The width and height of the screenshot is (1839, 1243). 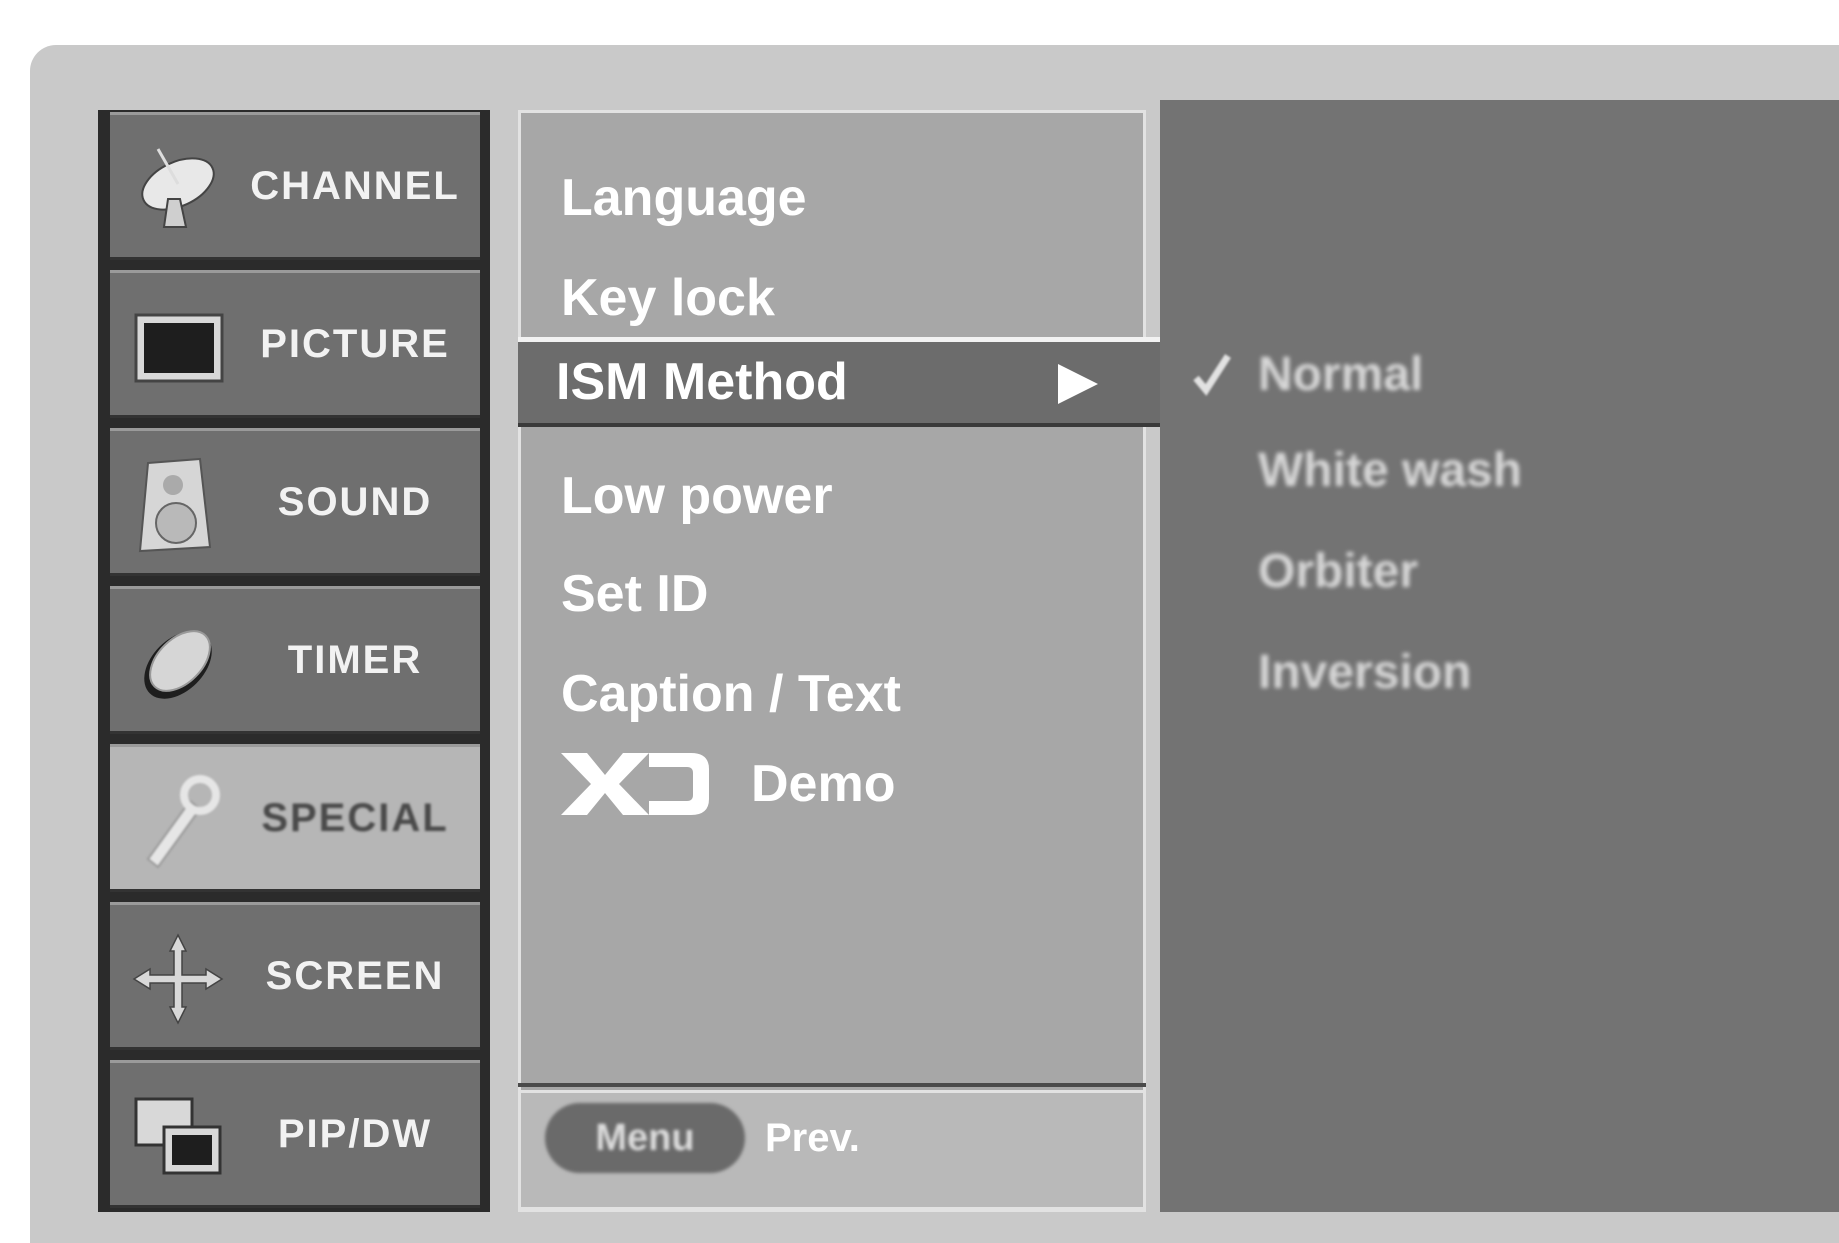 I want to click on category-screen: SCREEN, so click(x=295, y=976).